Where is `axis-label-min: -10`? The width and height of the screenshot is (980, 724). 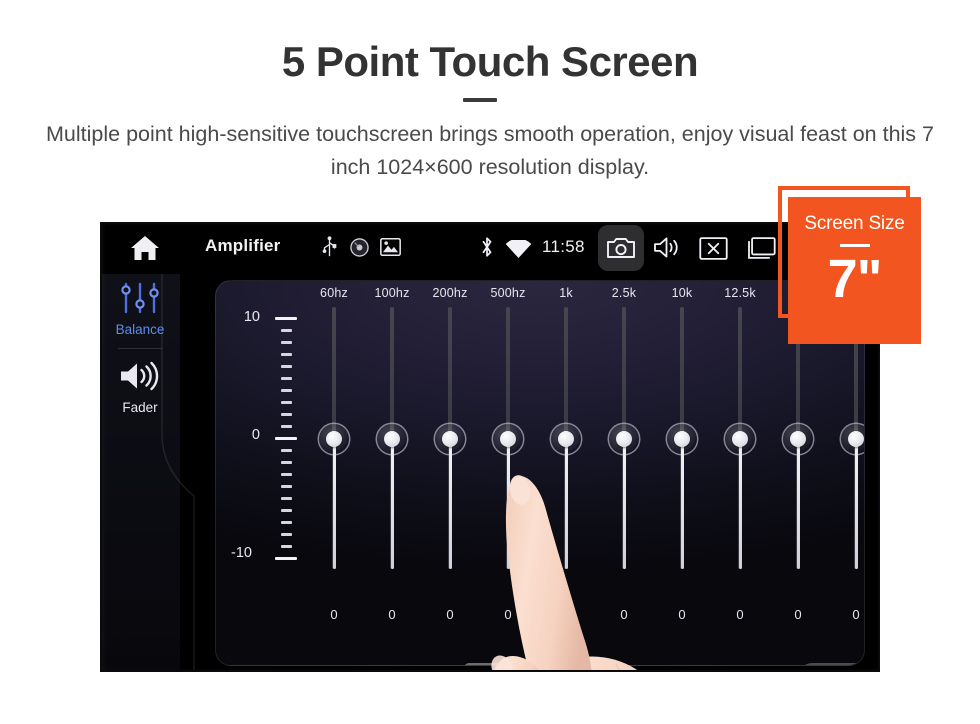
axis-label-min: -10 is located at coordinates (241, 553).